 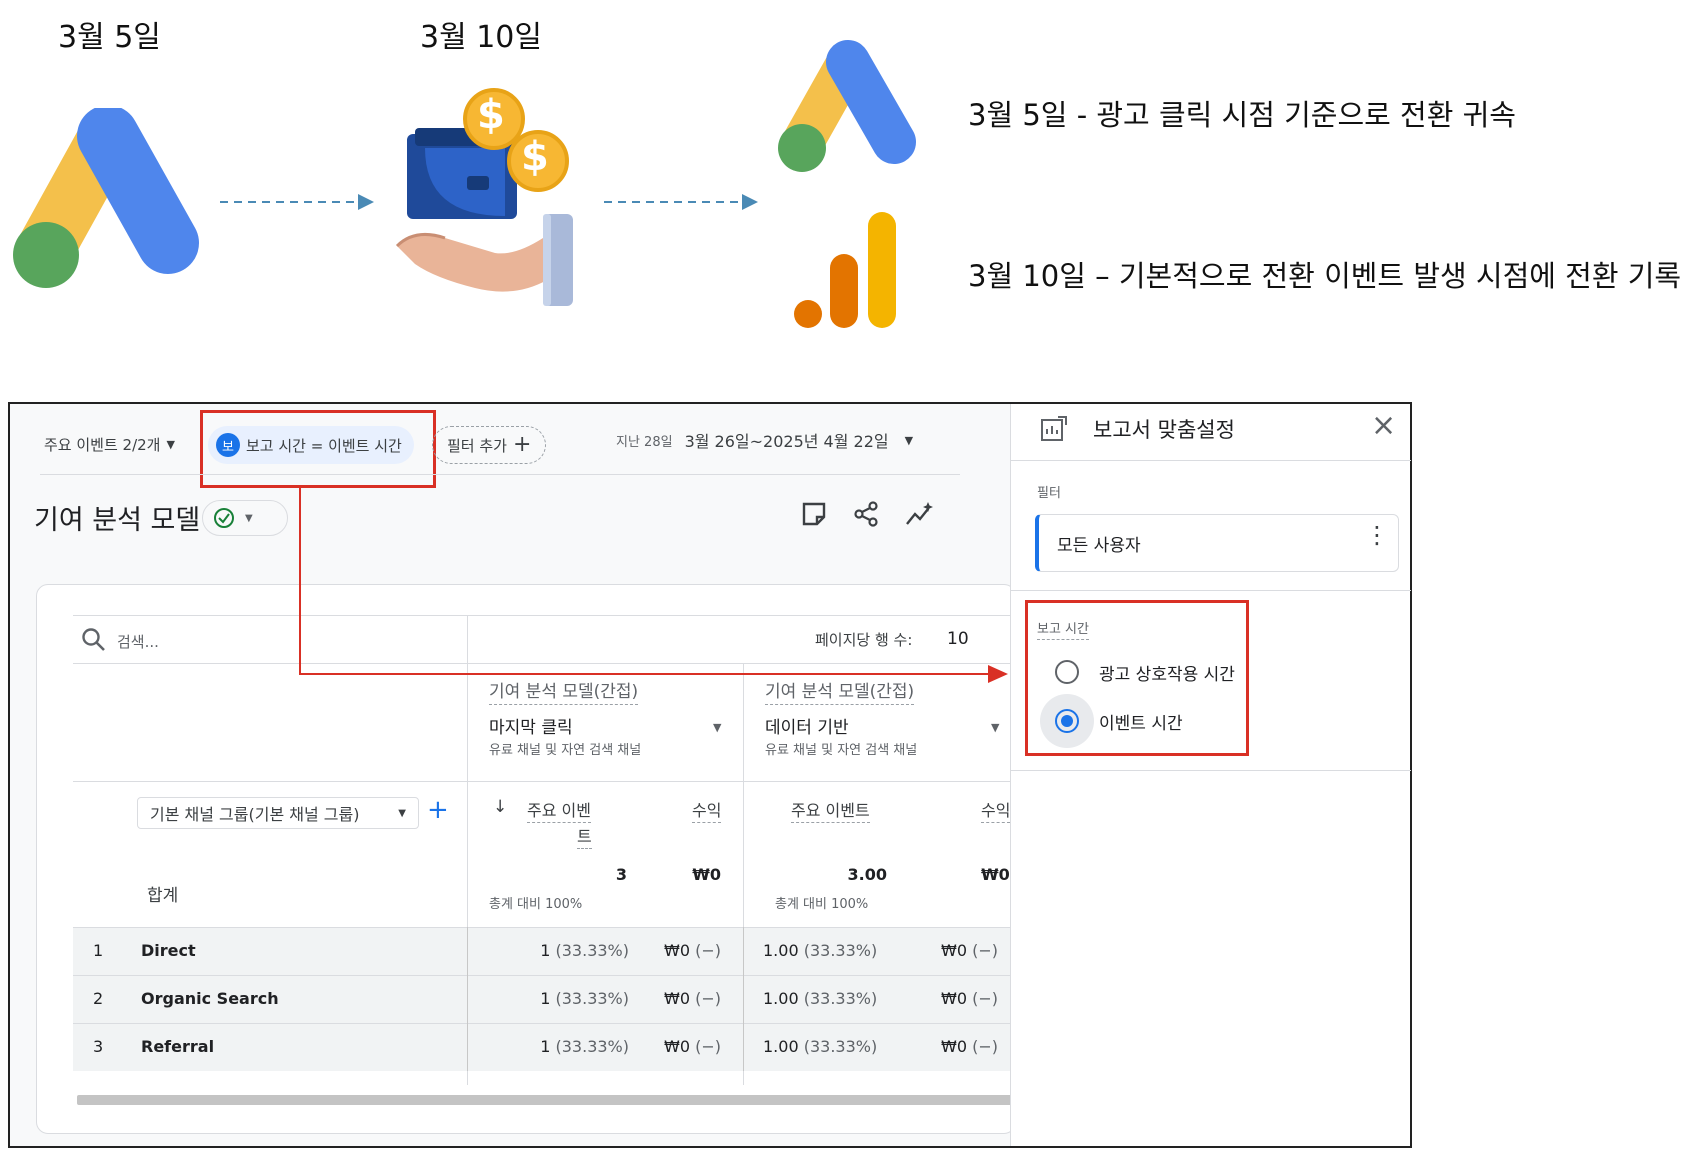 I want to click on add-dimension-icon: +, so click(x=438, y=810).